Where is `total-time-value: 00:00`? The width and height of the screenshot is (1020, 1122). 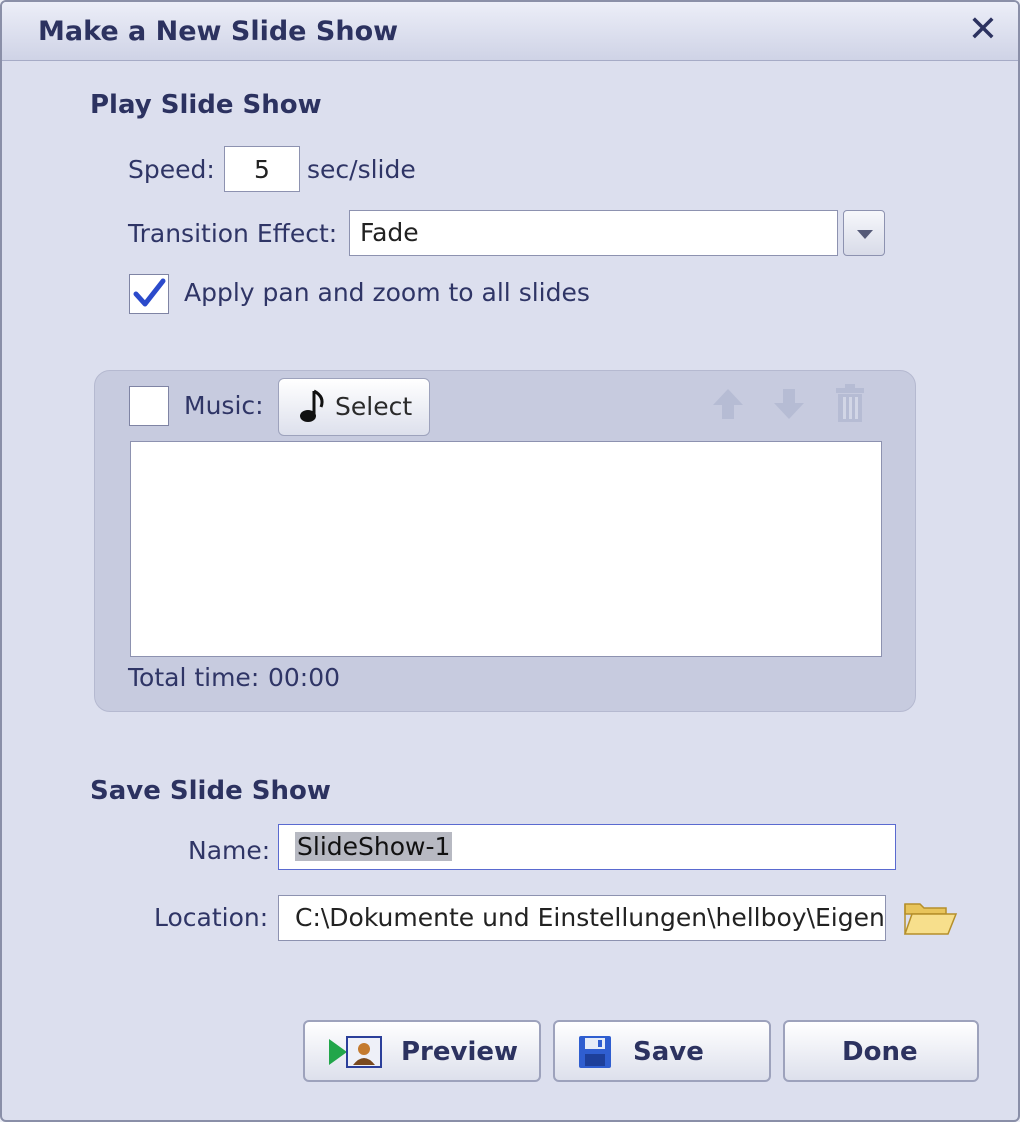 total-time-value: 00:00 is located at coordinates (304, 677).